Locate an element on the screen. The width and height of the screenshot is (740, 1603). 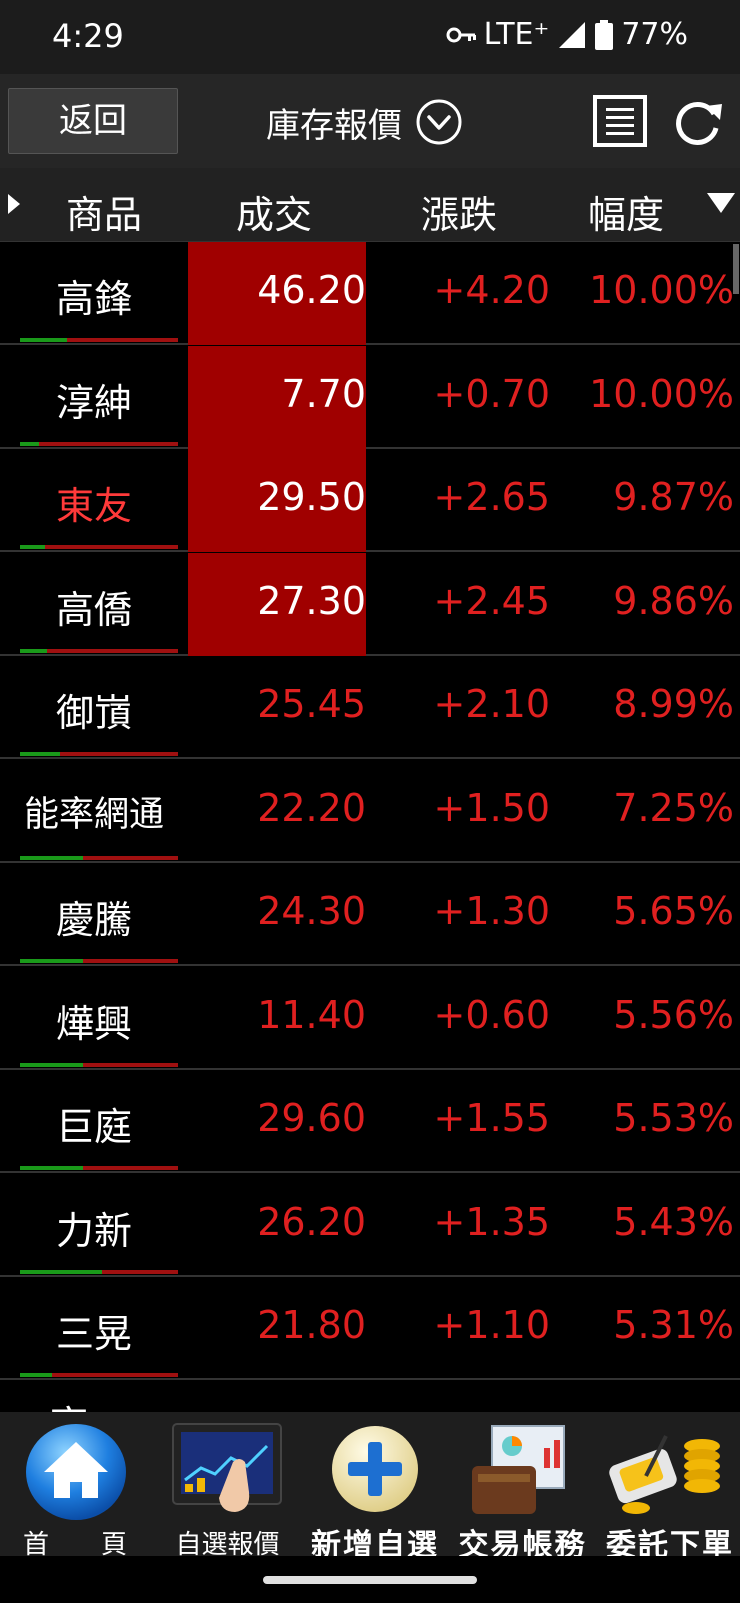
stock-price: 11.40 is located at coordinates (311, 1014).